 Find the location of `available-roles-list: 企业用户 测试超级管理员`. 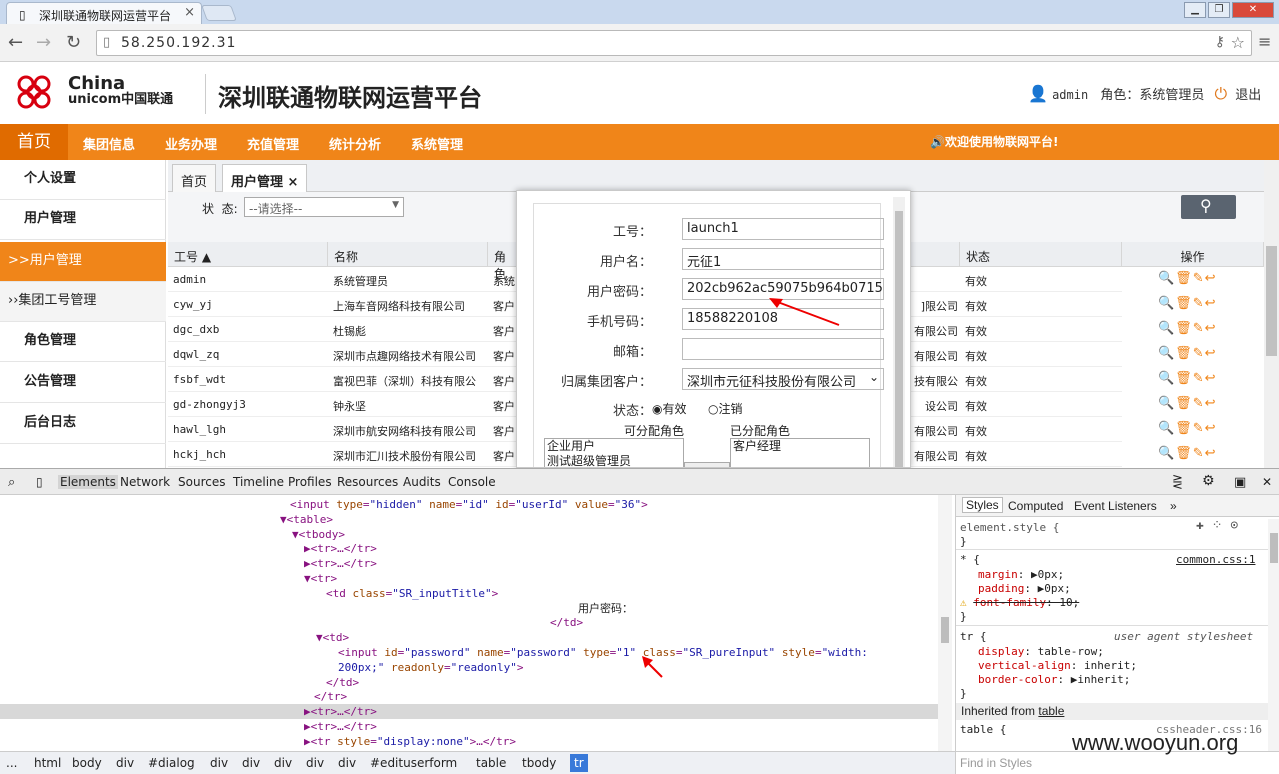

available-roles-list: 企业用户 测试超级管理员 is located at coordinates (614, 452).